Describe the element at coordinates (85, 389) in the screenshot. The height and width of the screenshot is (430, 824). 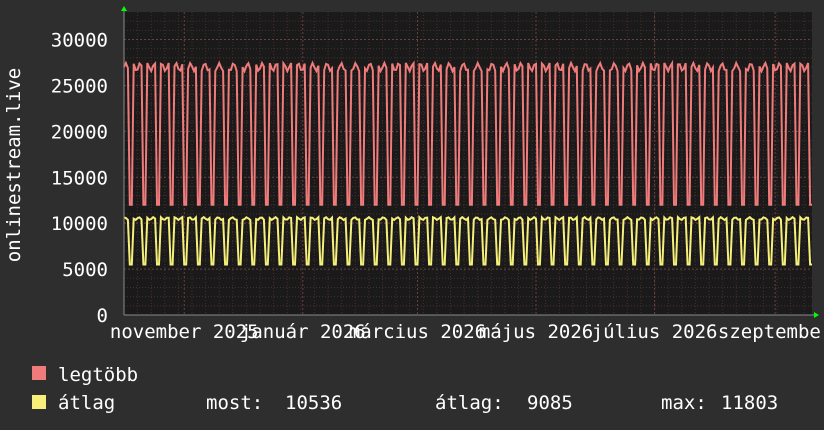
I see `legend: legtöbb átlag` at that location.